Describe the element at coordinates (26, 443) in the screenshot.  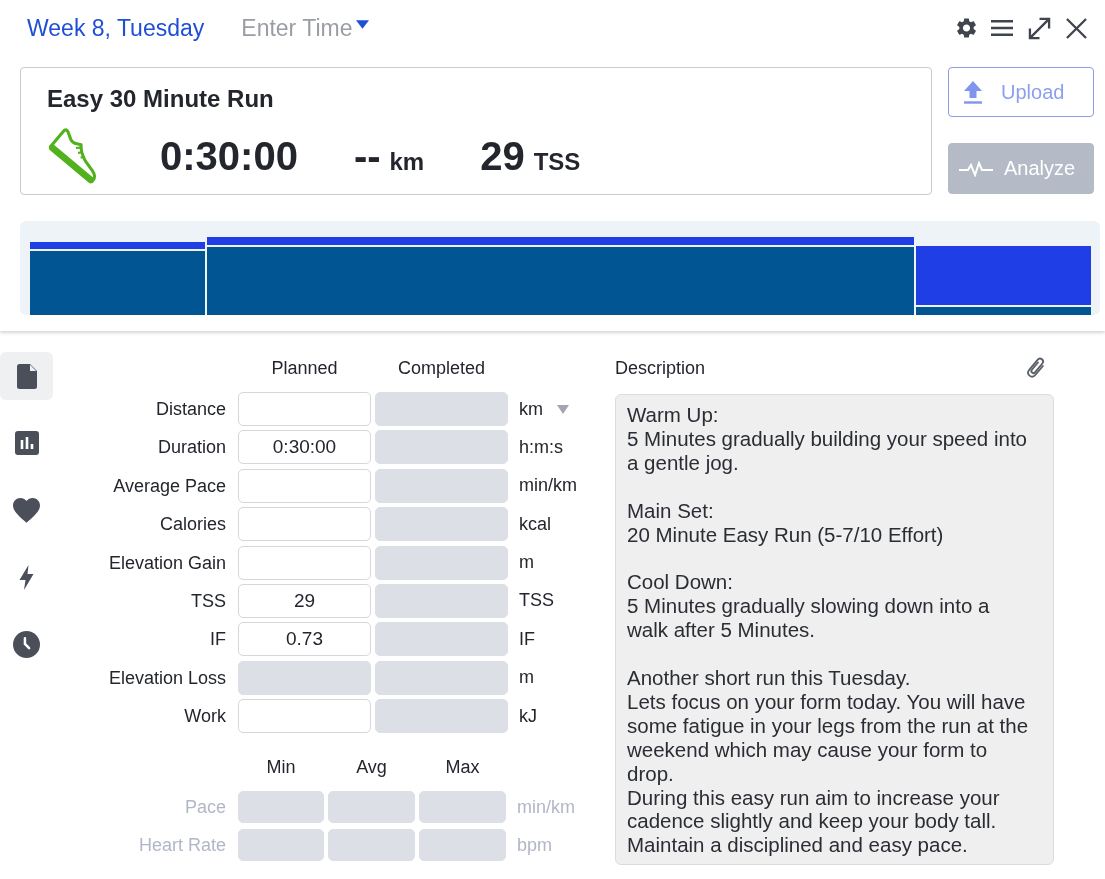
I see `bar-chart-icon` at that location.